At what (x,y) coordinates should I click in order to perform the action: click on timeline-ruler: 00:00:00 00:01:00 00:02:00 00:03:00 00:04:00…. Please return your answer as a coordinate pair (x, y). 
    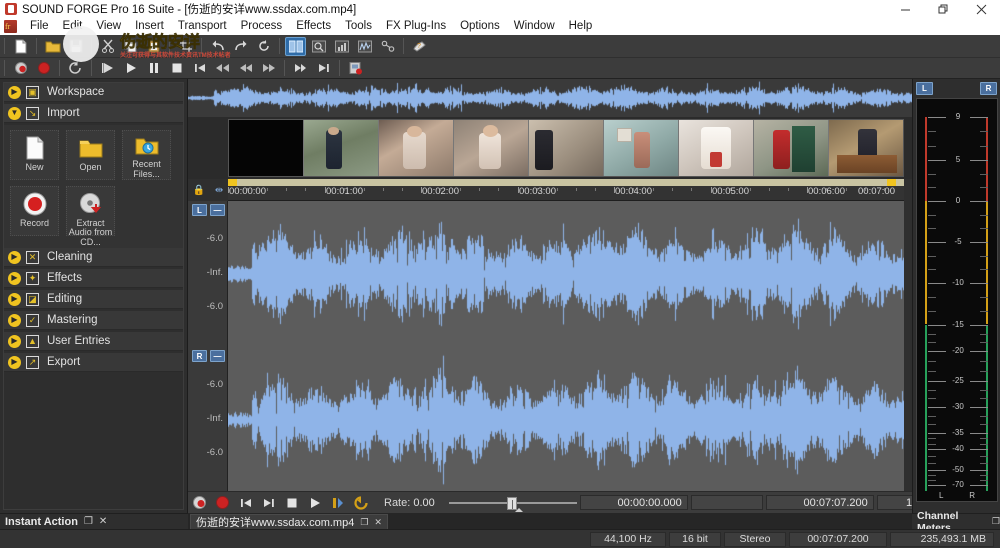
    Looking at the image, I should click on (566, 190).